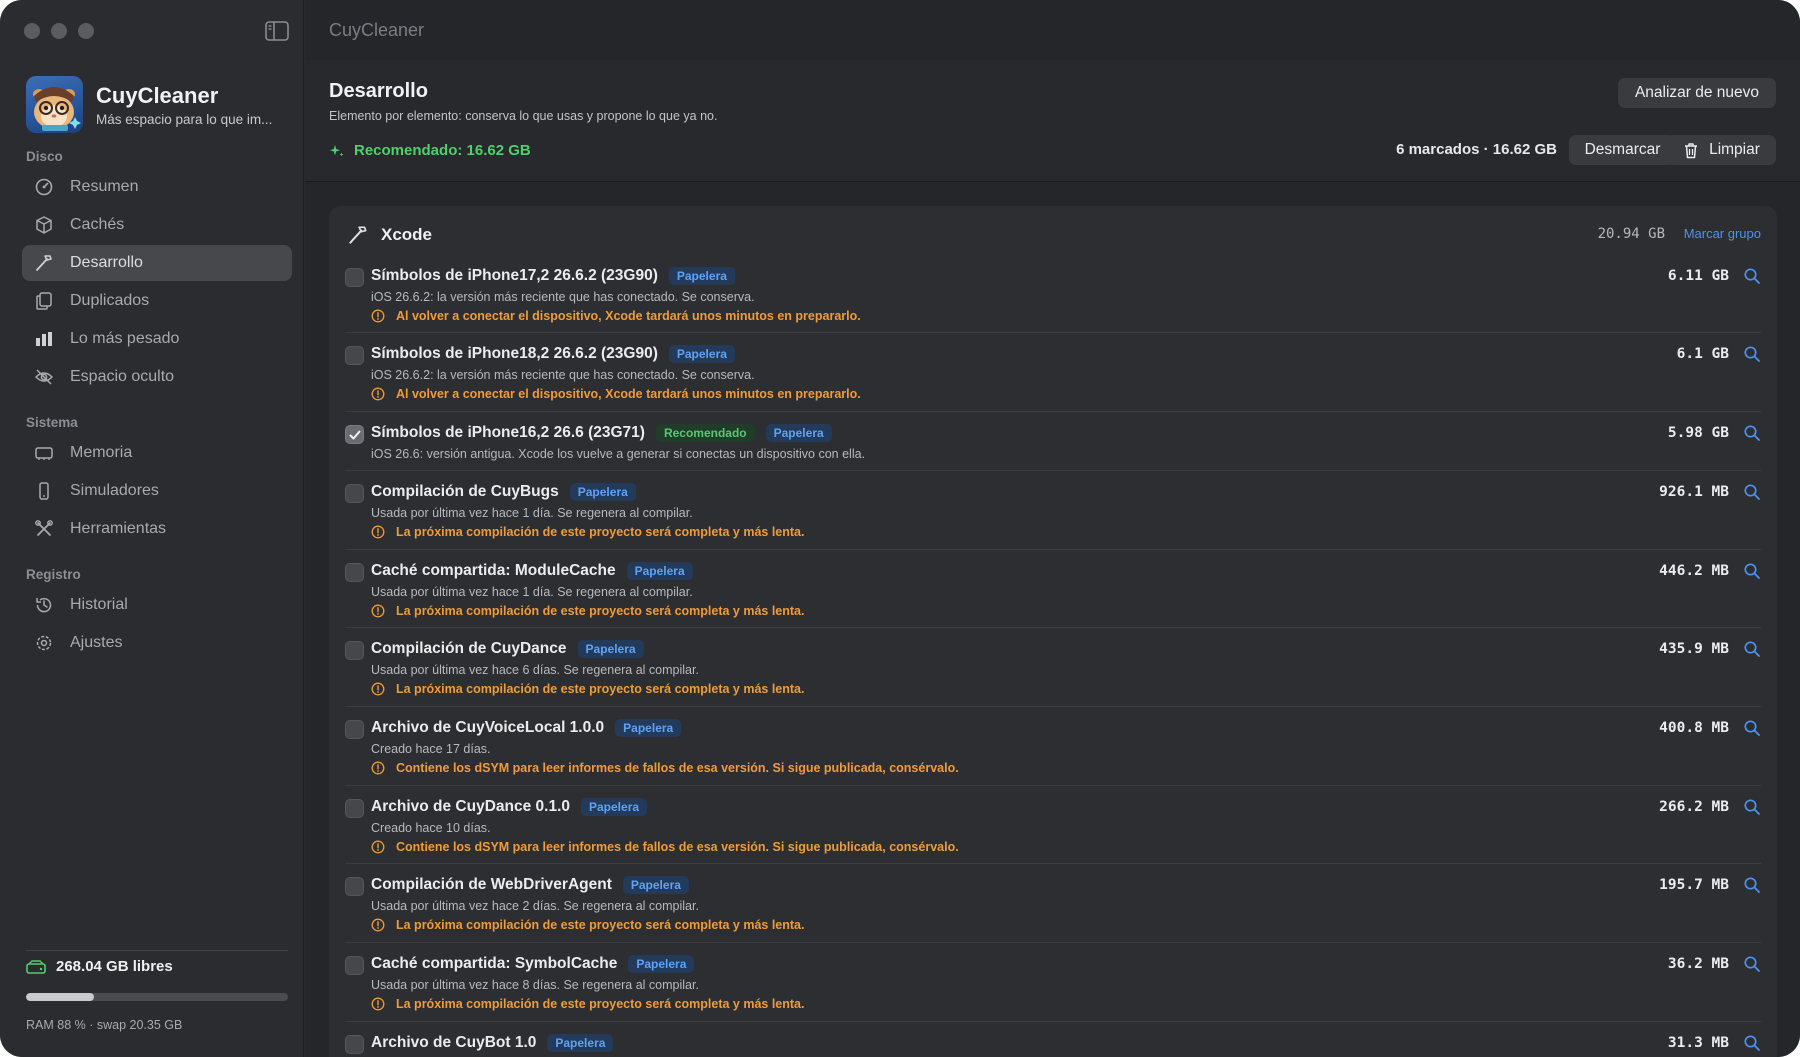 This screenshot has width=1800, height=1057. What do you see at coordinates (157, 263) in the screenshot?
I see `sidebar-item-desarrollo: Desarrollo` at bounding box center [157, 263].